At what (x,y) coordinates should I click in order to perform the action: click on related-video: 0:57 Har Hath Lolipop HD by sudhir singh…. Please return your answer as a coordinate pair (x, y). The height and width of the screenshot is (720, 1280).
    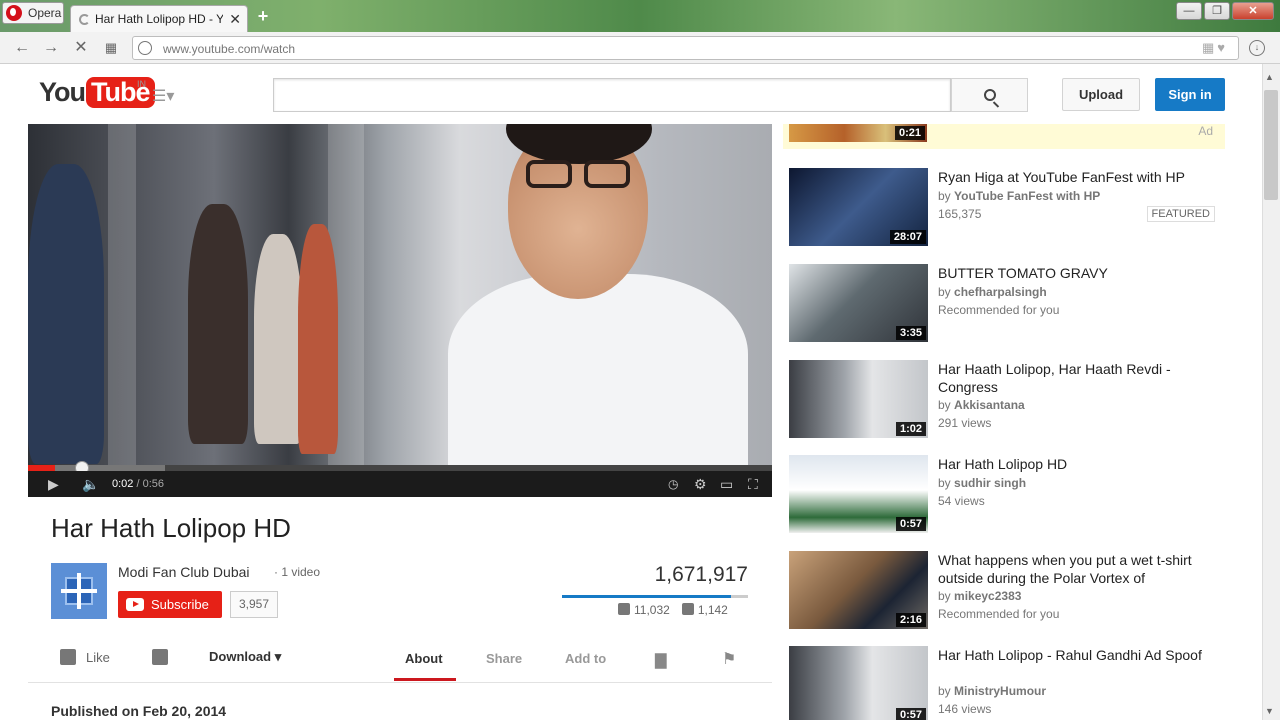
    Looking at the image, I should click on (1007, 495).